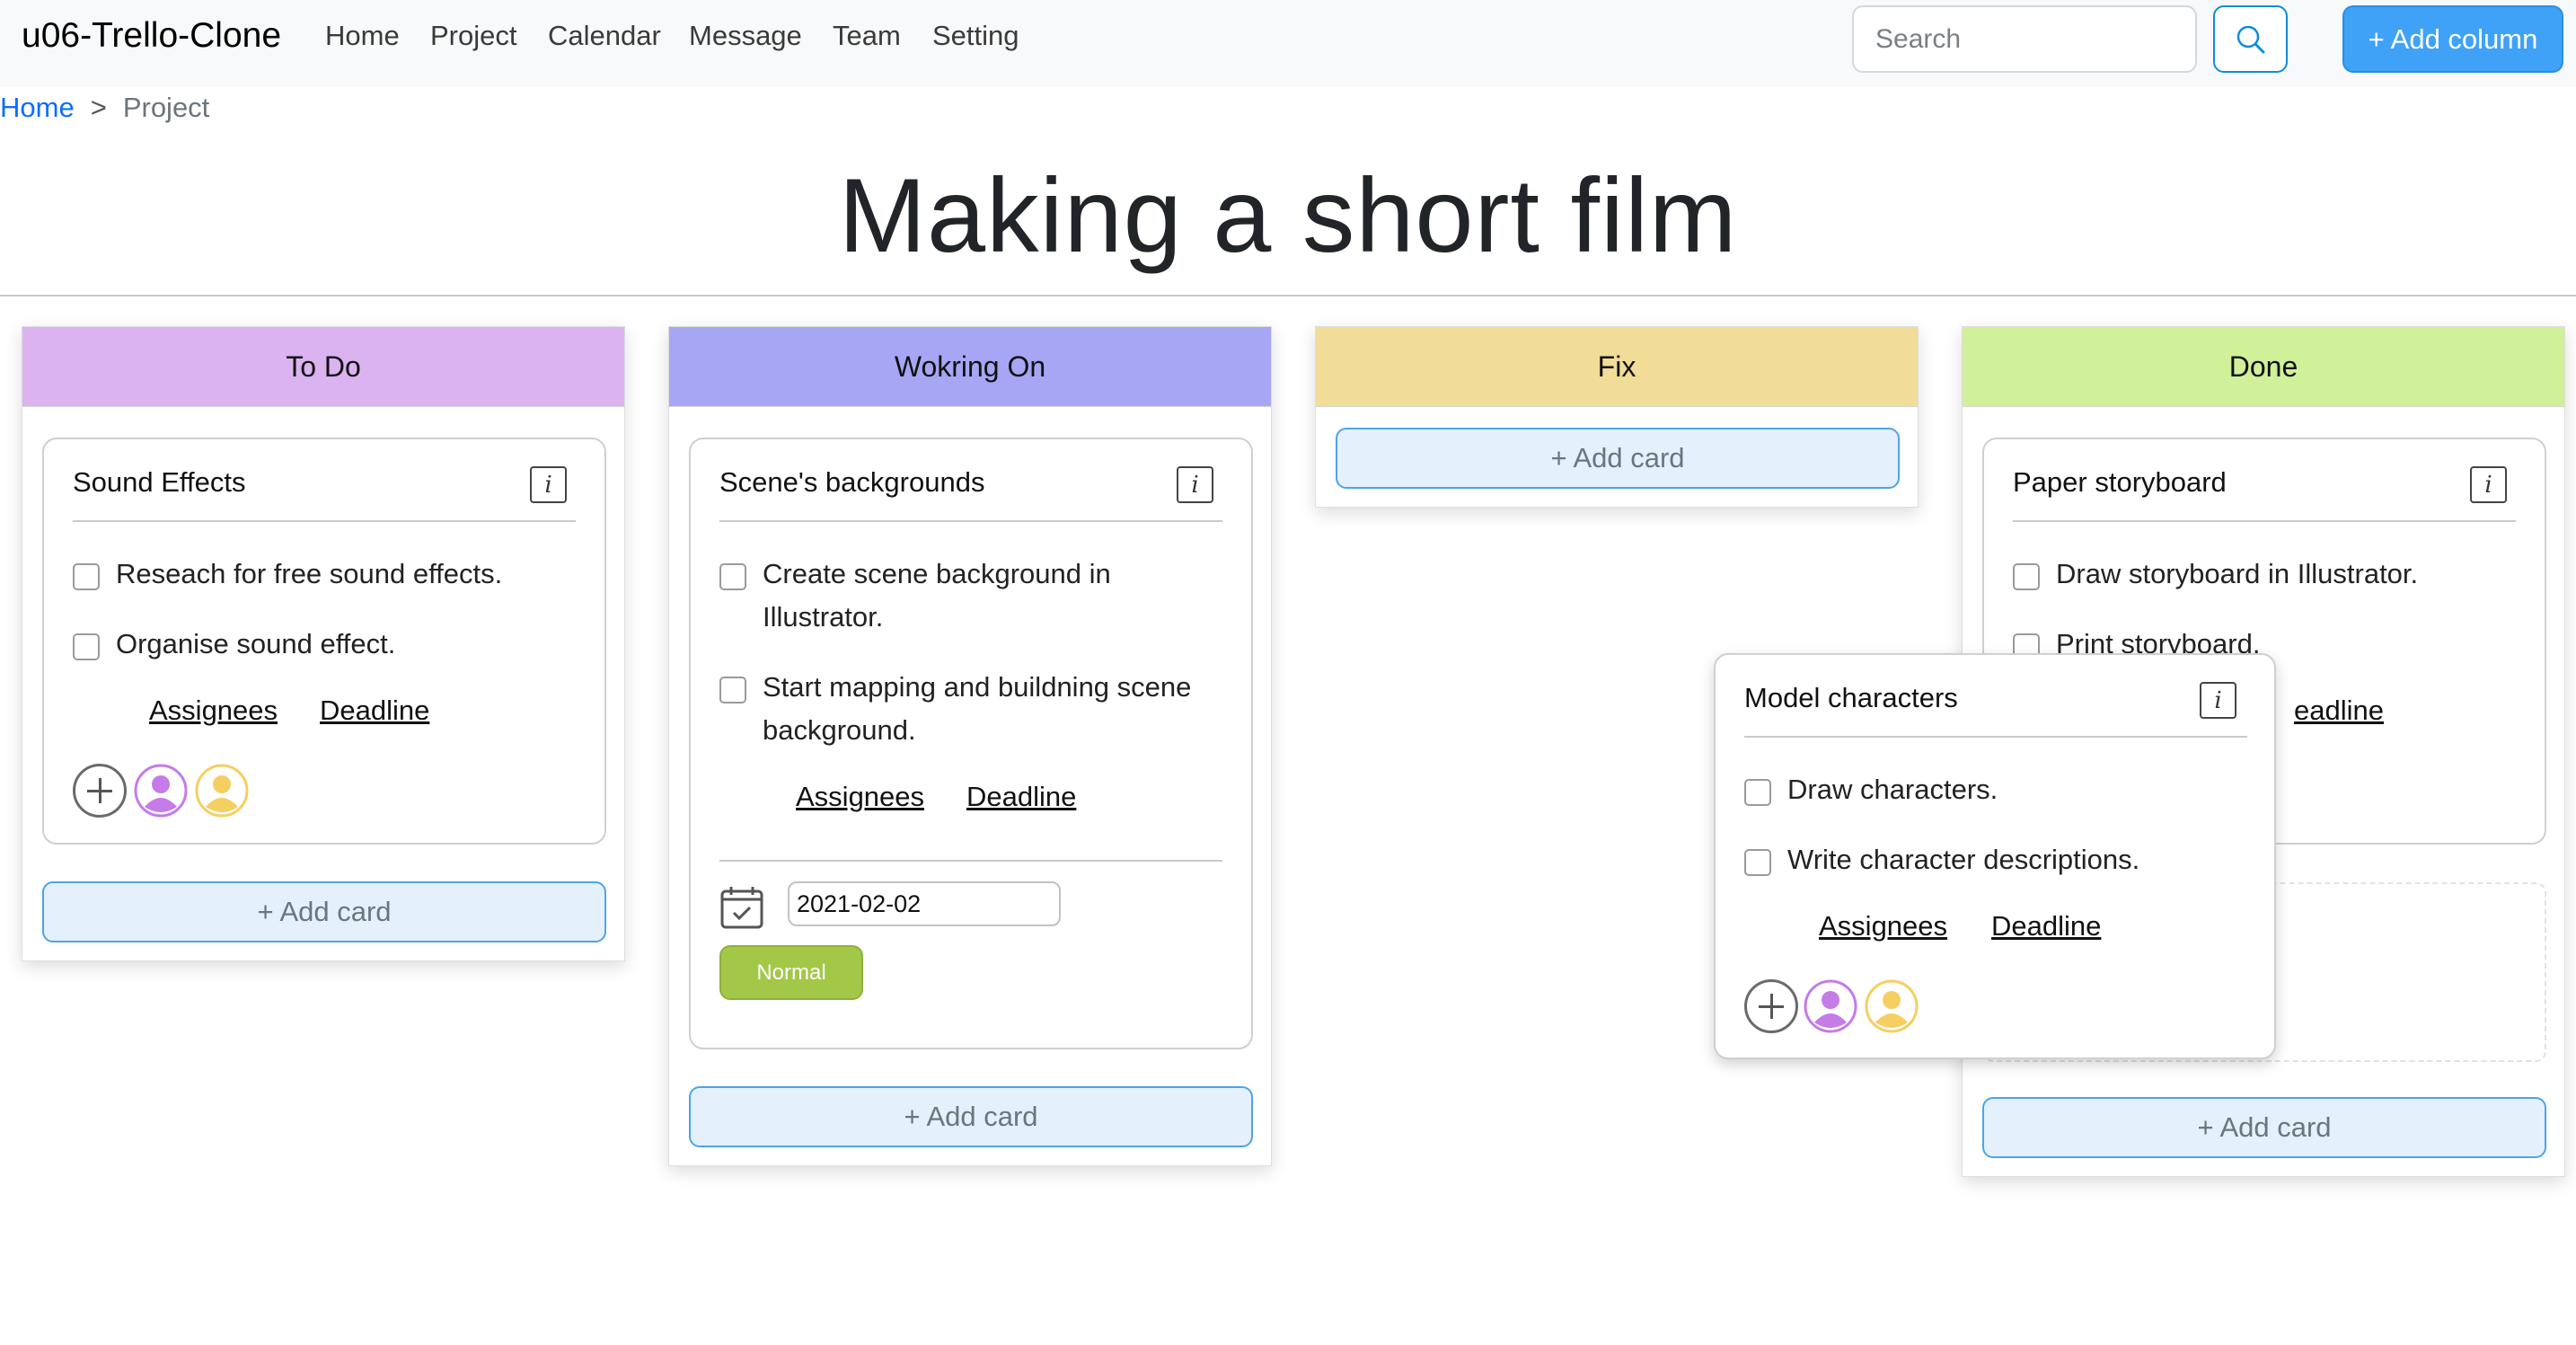  I want to click on task-line: background., so click(839, 730).